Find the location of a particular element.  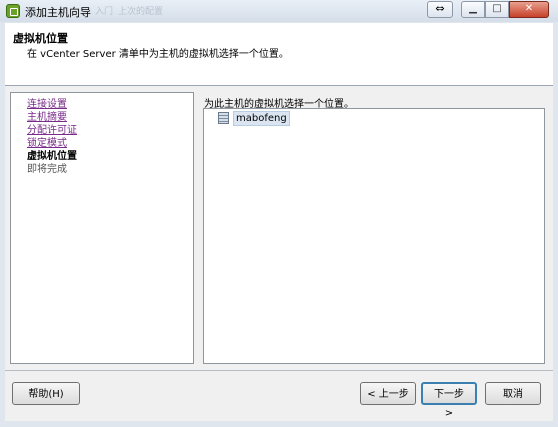

next-button: 下一步 > is located at coordinates (449, 400).